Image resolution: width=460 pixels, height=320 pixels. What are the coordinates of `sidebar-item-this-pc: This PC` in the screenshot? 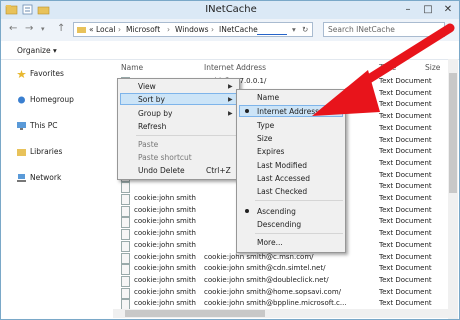 It's located at (37, 125).